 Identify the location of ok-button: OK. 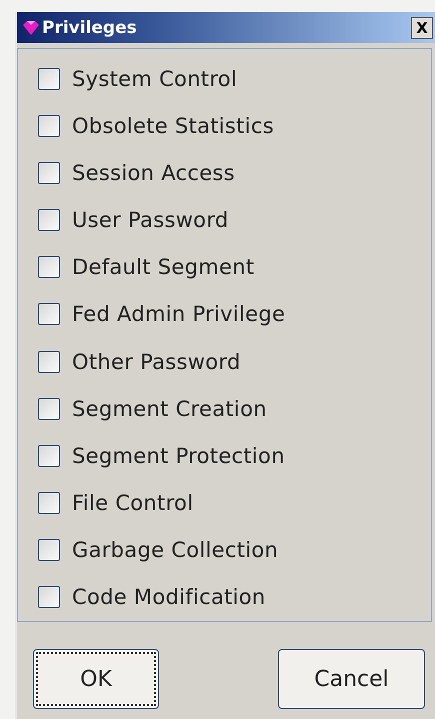
(96, 679).